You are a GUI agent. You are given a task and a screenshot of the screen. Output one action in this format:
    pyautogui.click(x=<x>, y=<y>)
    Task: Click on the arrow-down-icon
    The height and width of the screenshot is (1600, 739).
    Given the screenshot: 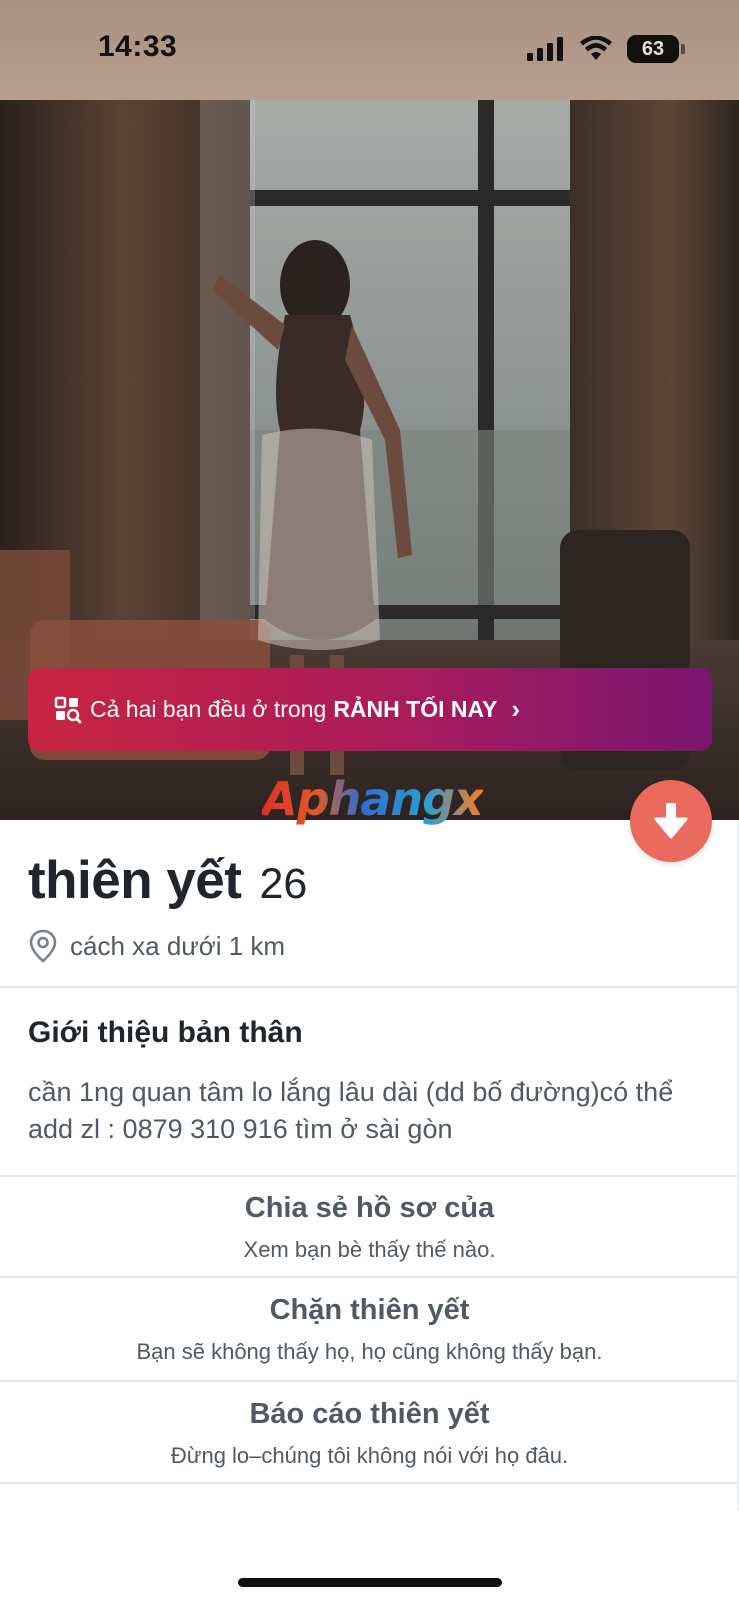 What is the action you would take?
    pyautogui.click(x=671, y=821)
    